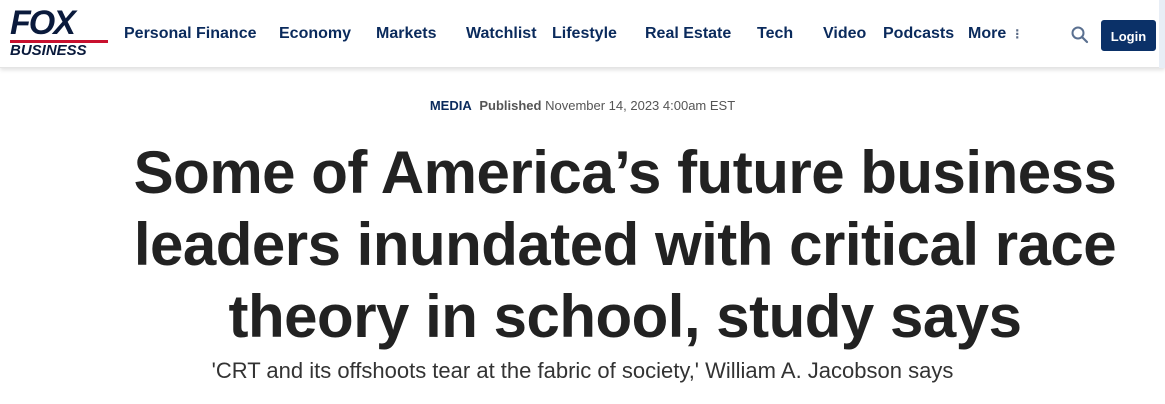 This screenshot has width=1165, height=404. What do you see at coordinates (844, 34) in the screenshot?
I see `nav-item-video: Video` at bounding box center [844, 34].